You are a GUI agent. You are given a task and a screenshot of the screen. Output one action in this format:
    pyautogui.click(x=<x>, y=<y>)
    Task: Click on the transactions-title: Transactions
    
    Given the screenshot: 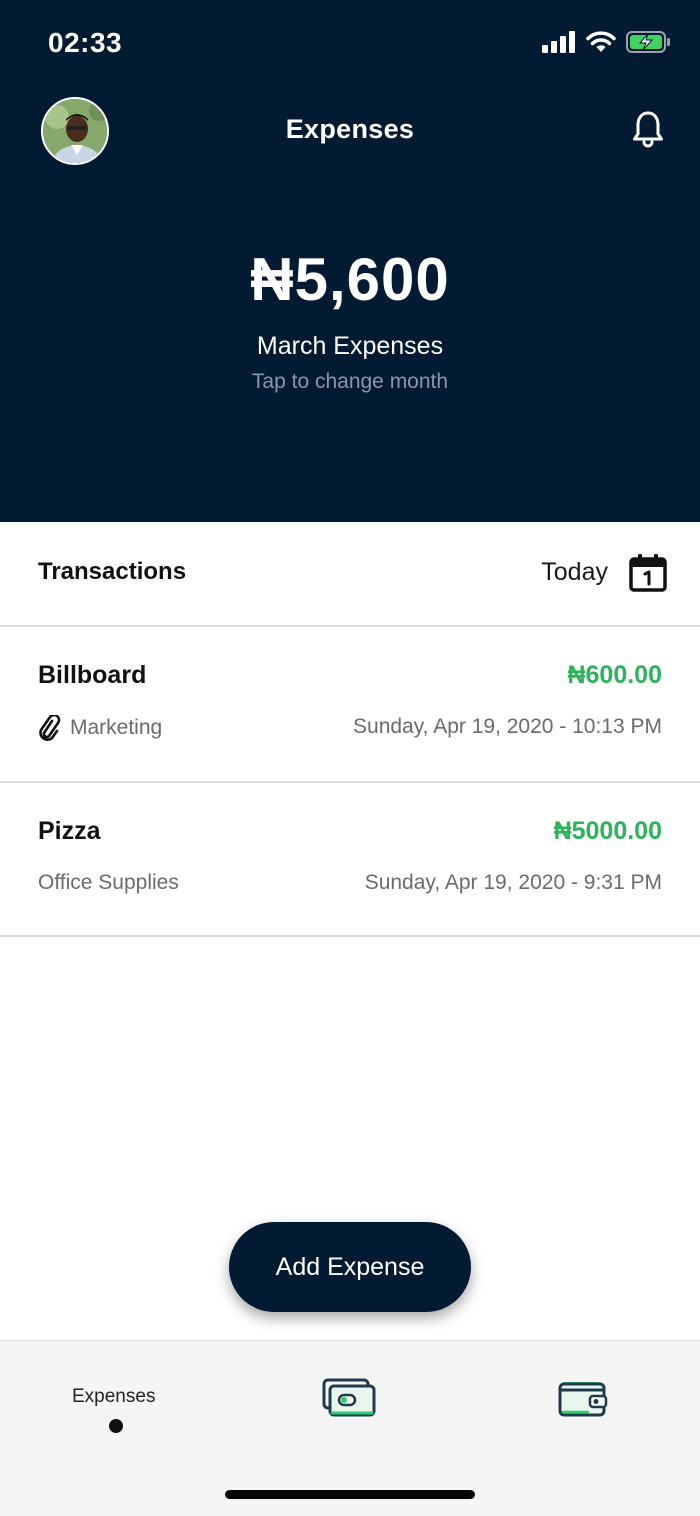 What is the action you would take?
    pyautogui.click(x=112, y=571)
    